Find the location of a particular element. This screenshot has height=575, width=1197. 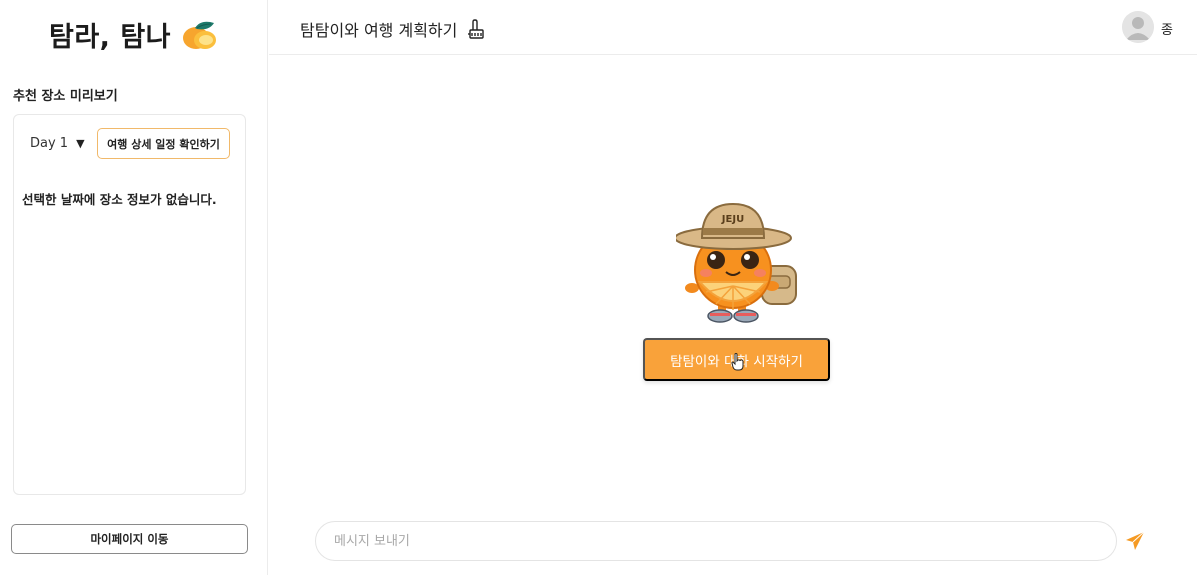

section-title: 추천 장소 미리보기 is located at coordinates (65, 96).